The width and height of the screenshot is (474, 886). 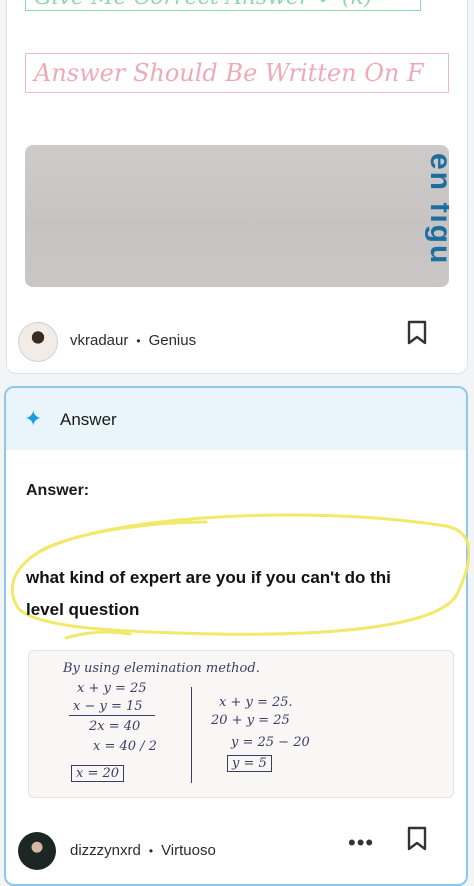 What do you see at coordinates (161, 668) in the screenshot?
I see `hw-heading: By using elemination method.` at bounding box center [161, 668].